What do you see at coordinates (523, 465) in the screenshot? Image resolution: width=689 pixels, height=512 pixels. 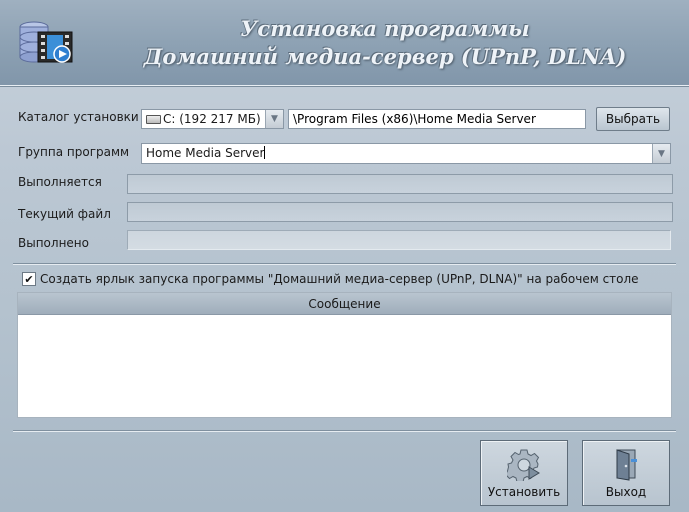 I see `gear-play-icon` at bounding box center [523, 465].